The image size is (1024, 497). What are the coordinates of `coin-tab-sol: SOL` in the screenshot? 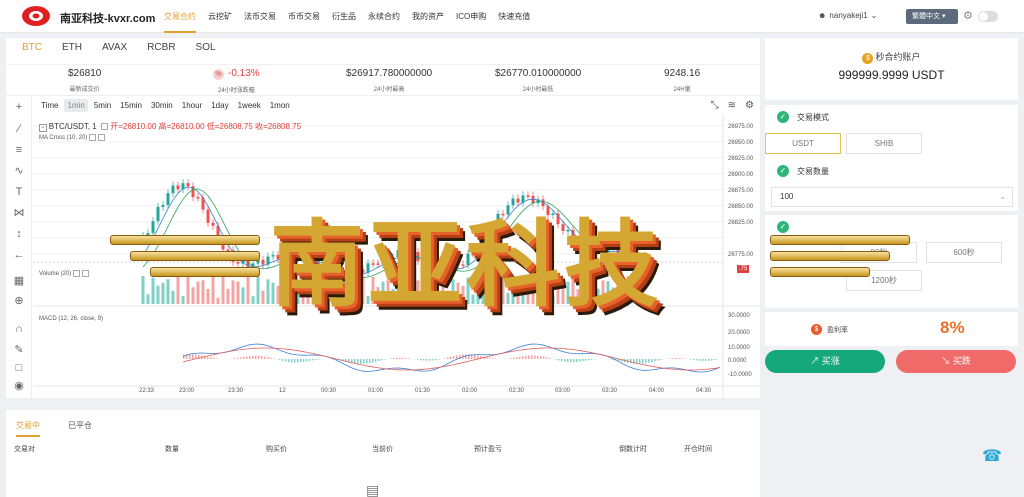 It's located at (206, 47).